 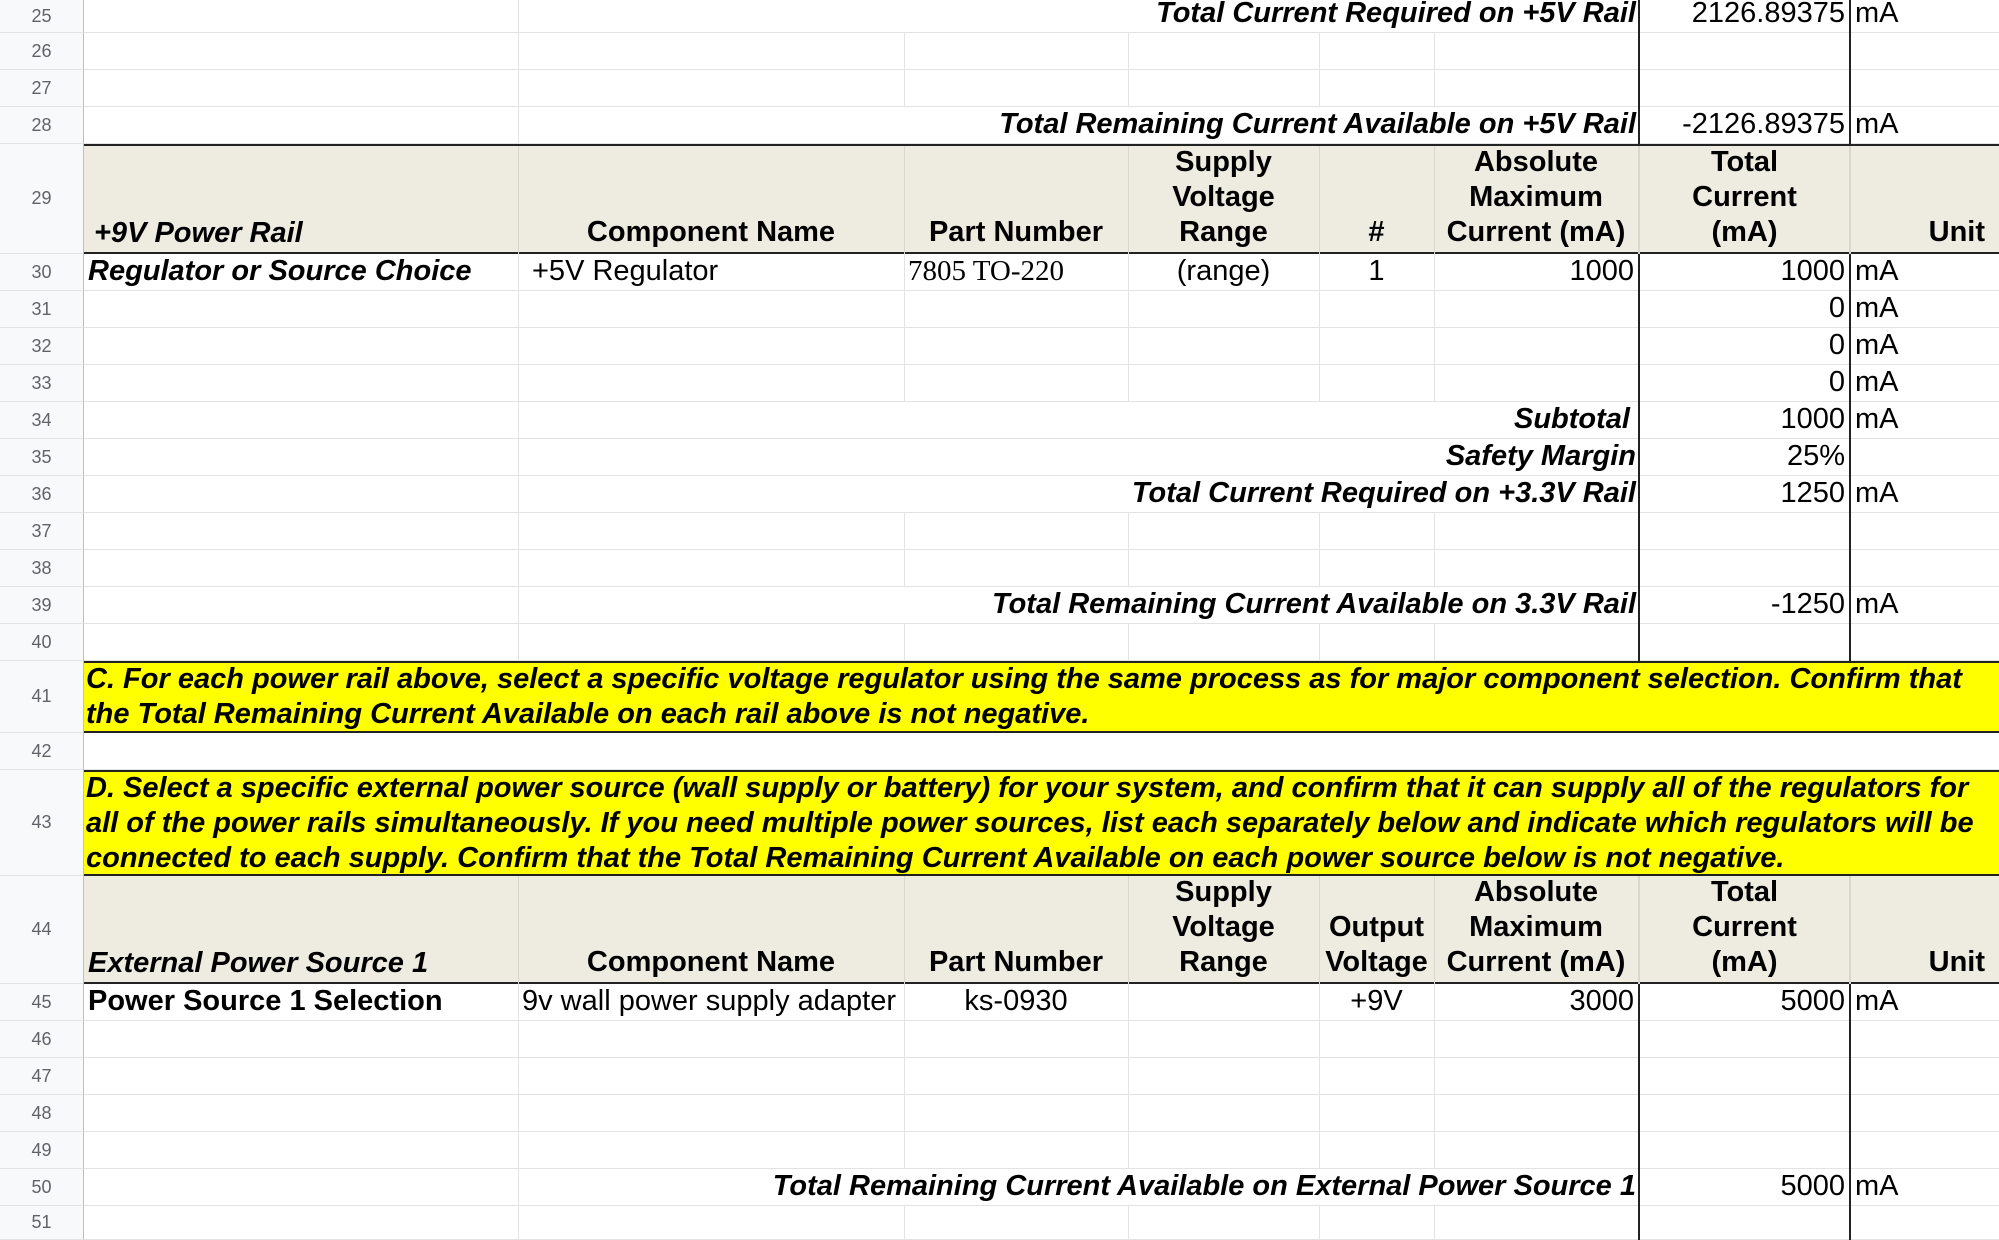 I want to click on component-name-cell: +5V Regulator, so click(x=711, y=272).